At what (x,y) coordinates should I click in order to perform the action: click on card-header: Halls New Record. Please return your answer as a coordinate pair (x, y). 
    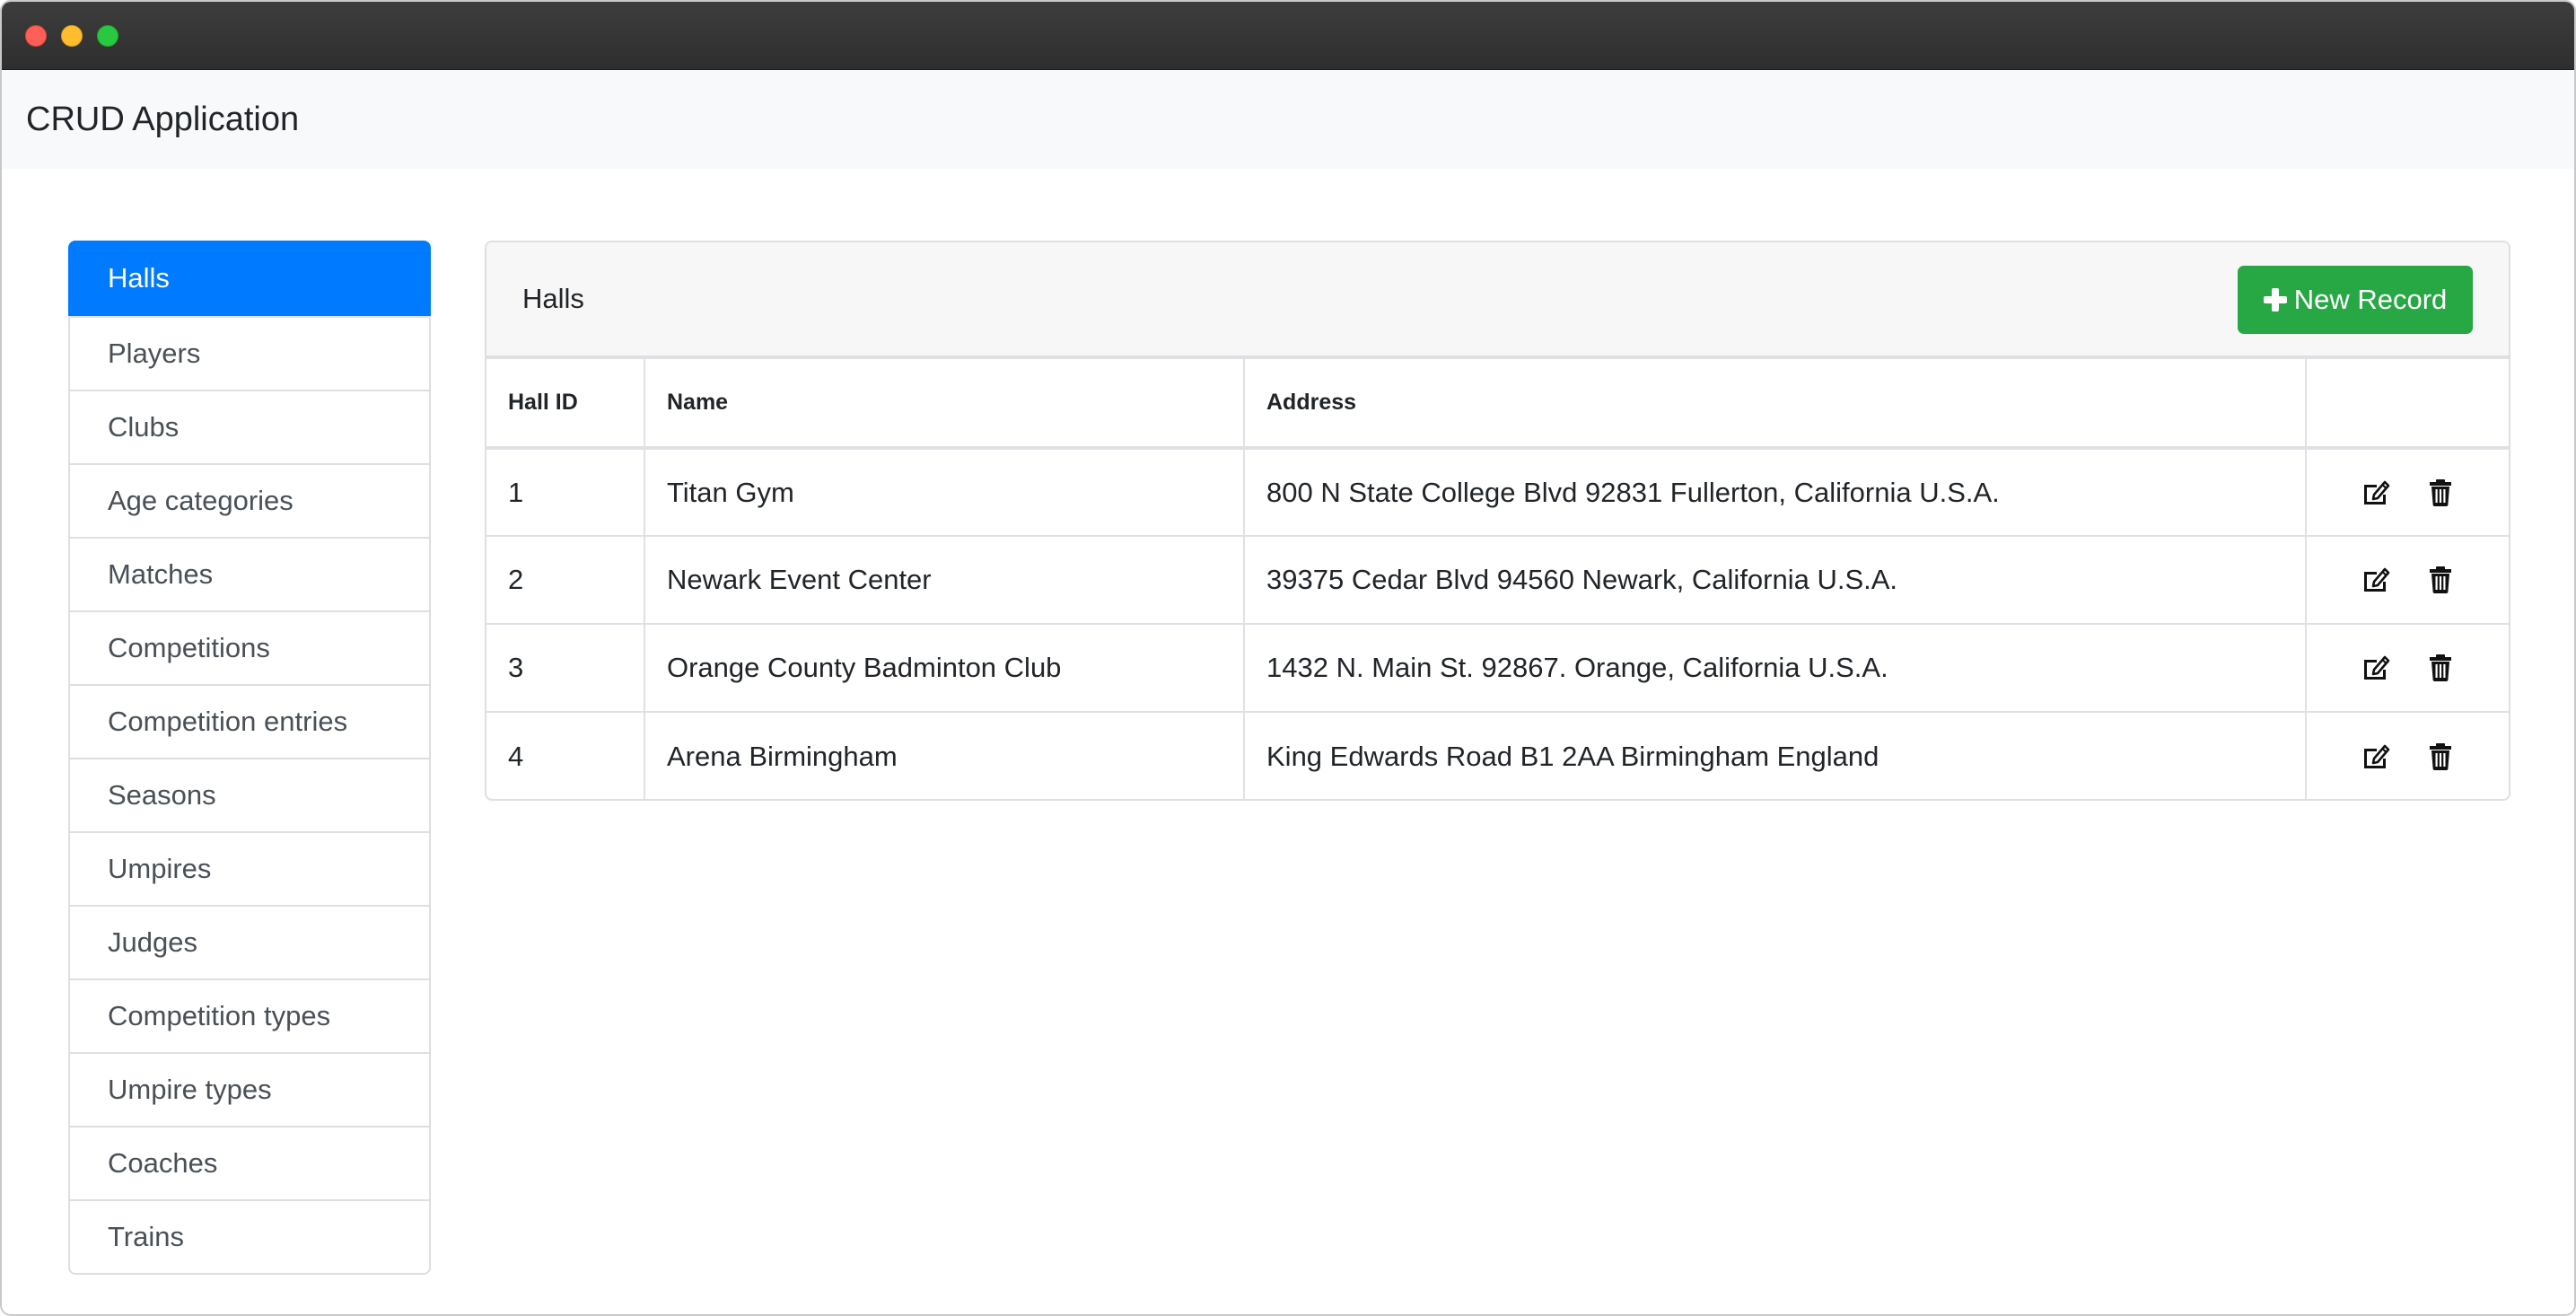
    Looking at the image, I should click on (1497, 300).